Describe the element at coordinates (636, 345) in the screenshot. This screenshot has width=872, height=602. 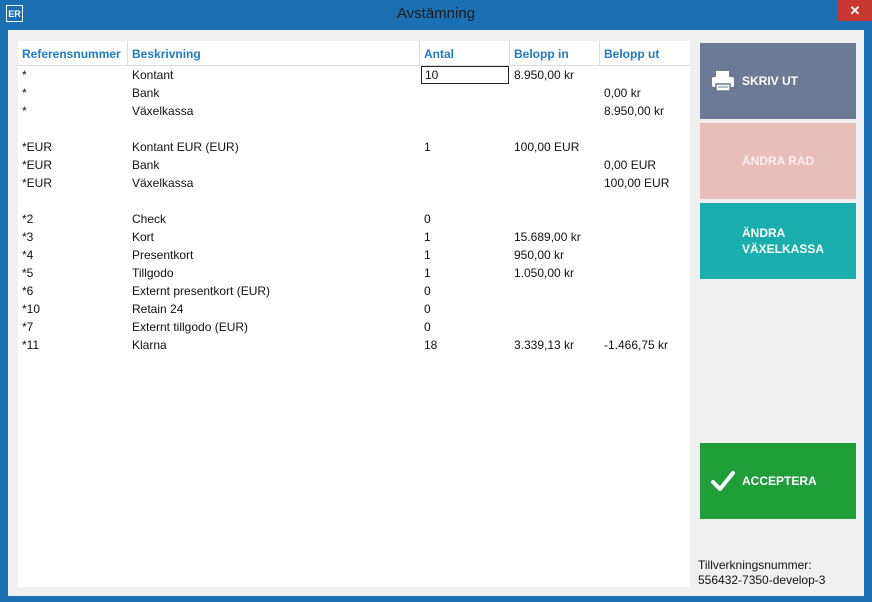
I see `cell-amount-out: -1.466,75 kr` at that location.